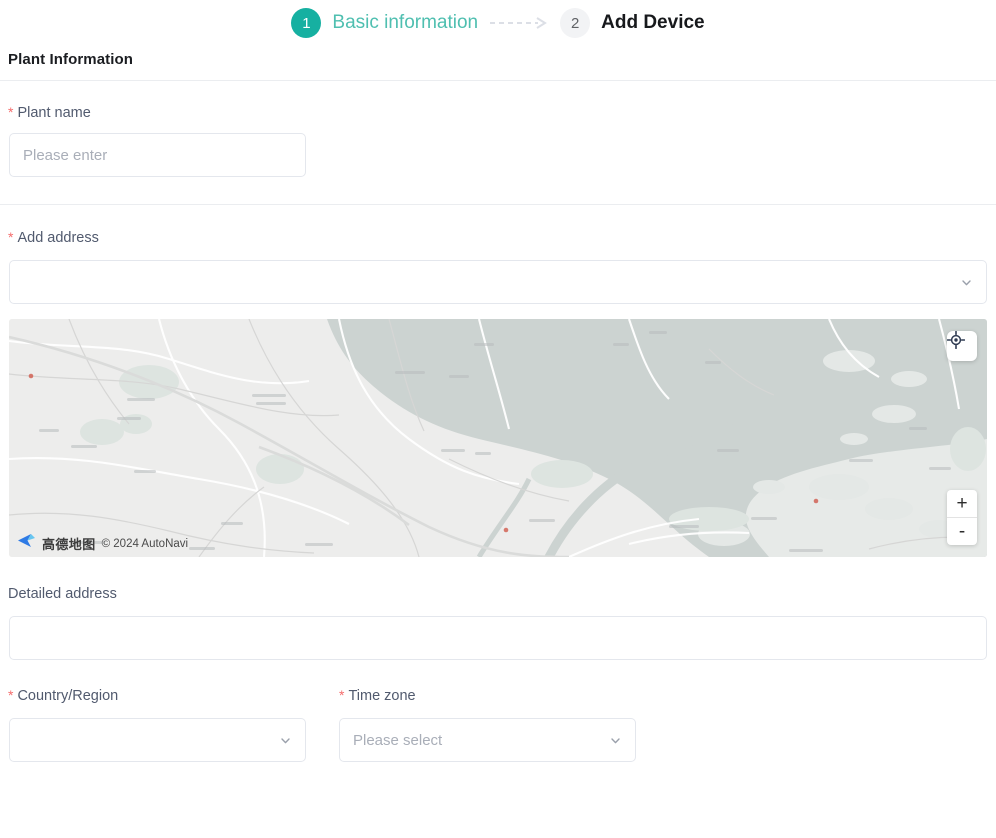  What do you see at coordinates (498, 254) in the screenshot?
I see `field-add-address: * Add address` at bounding box center [498, 254].